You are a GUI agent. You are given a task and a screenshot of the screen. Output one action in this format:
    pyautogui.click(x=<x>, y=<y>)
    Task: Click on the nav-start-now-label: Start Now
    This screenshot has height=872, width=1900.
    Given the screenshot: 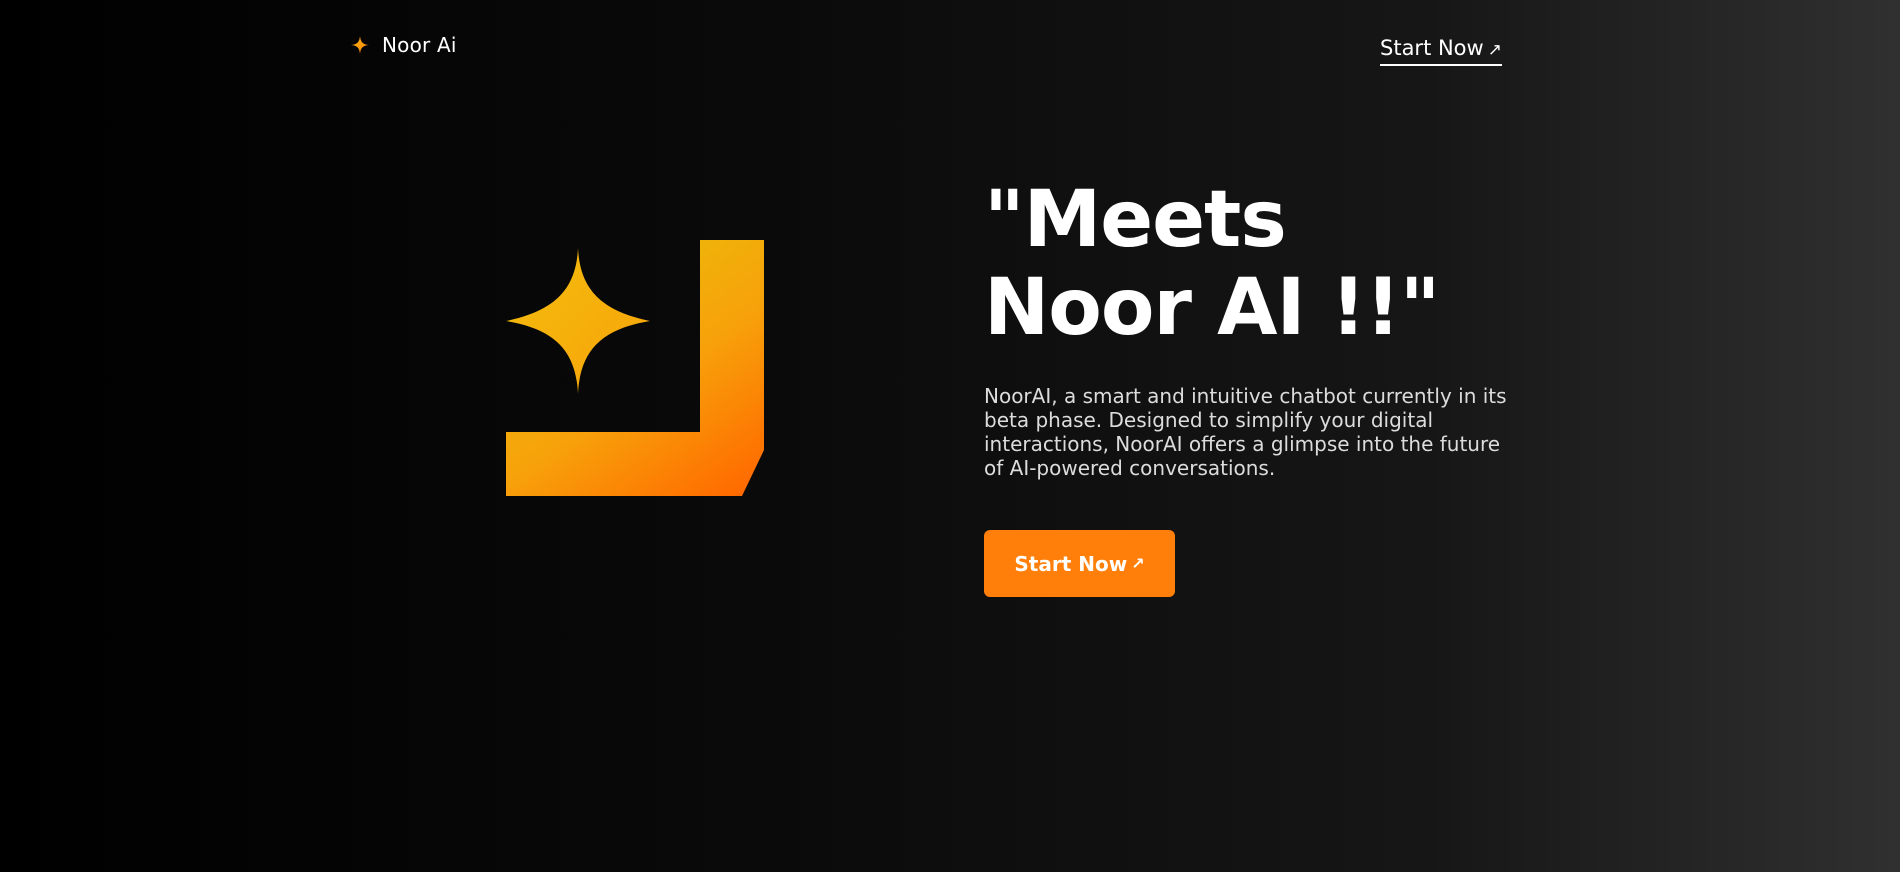 What is the action you would take?
    pyautogui.click(x=1432, y=48)
    